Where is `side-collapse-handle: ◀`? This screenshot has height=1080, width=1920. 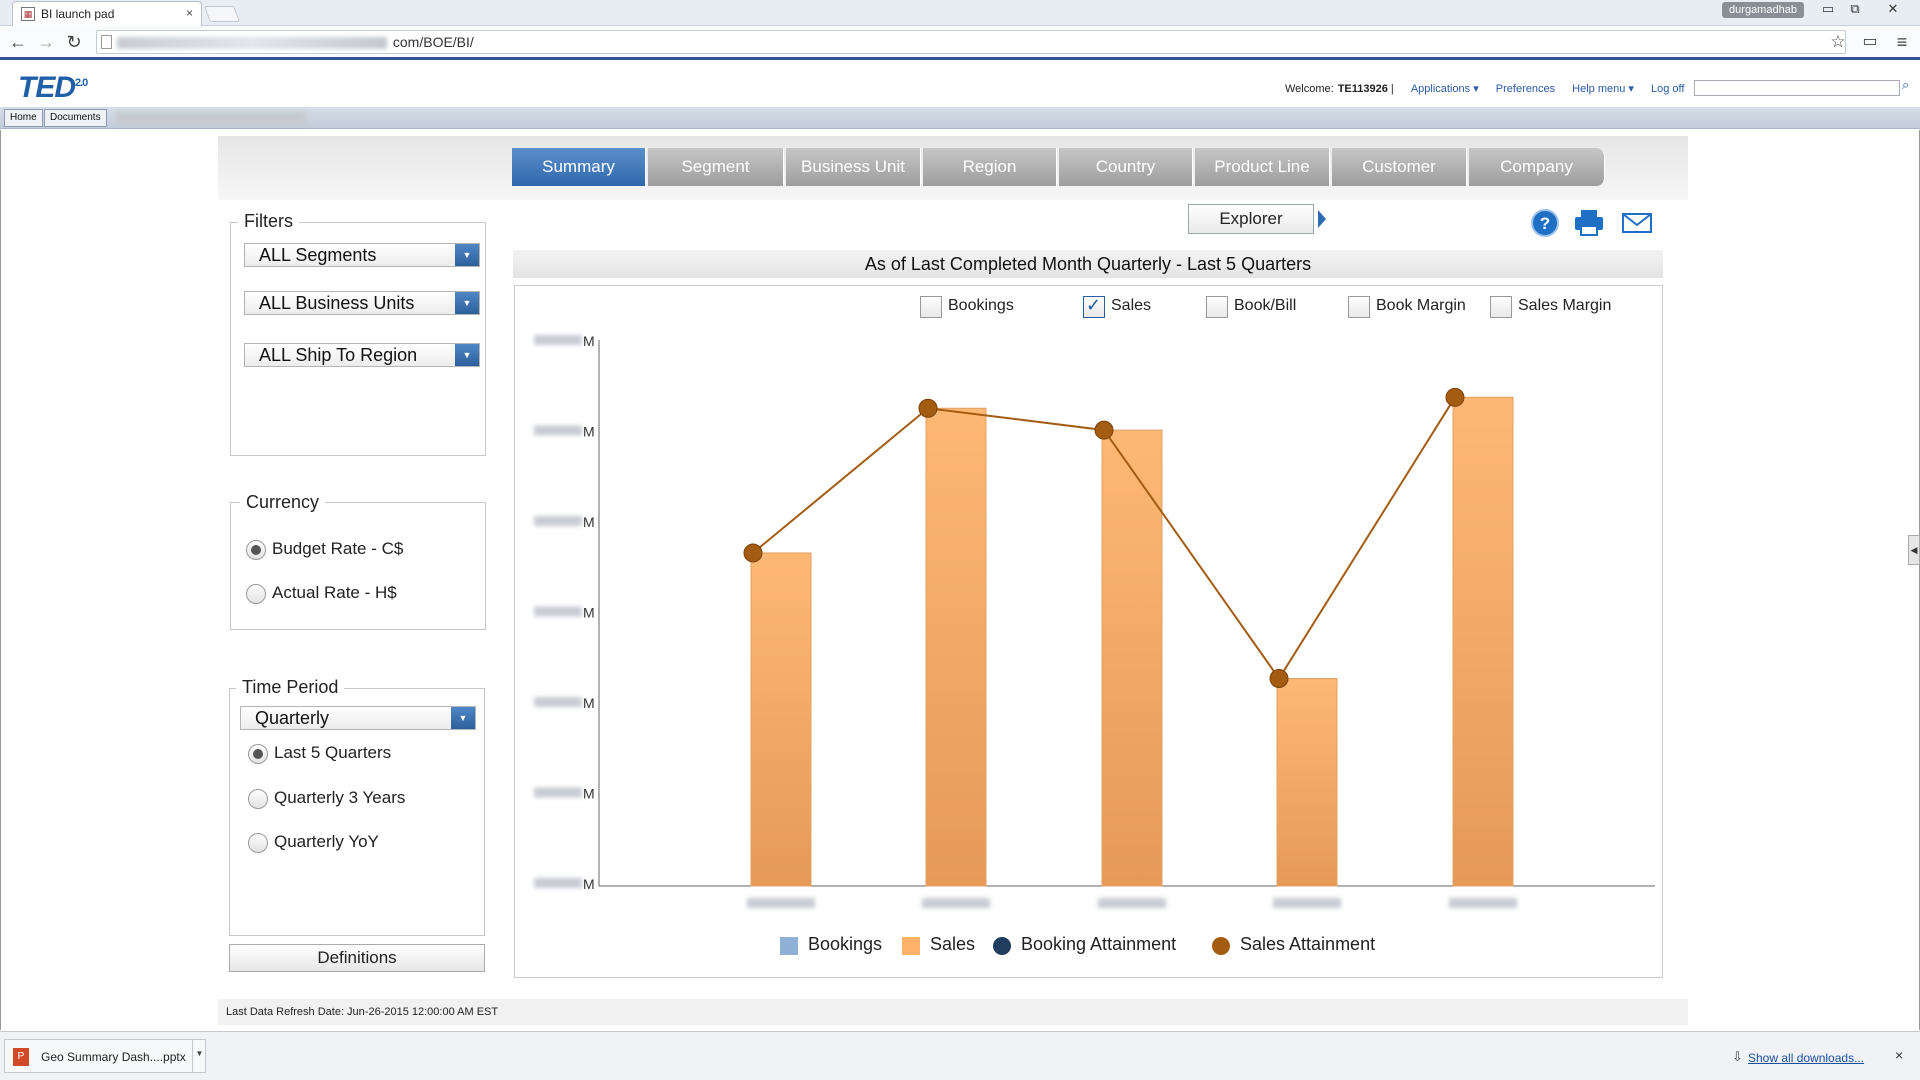 side-collapse-handle: ◀ is located at coordinates (1914, 550).